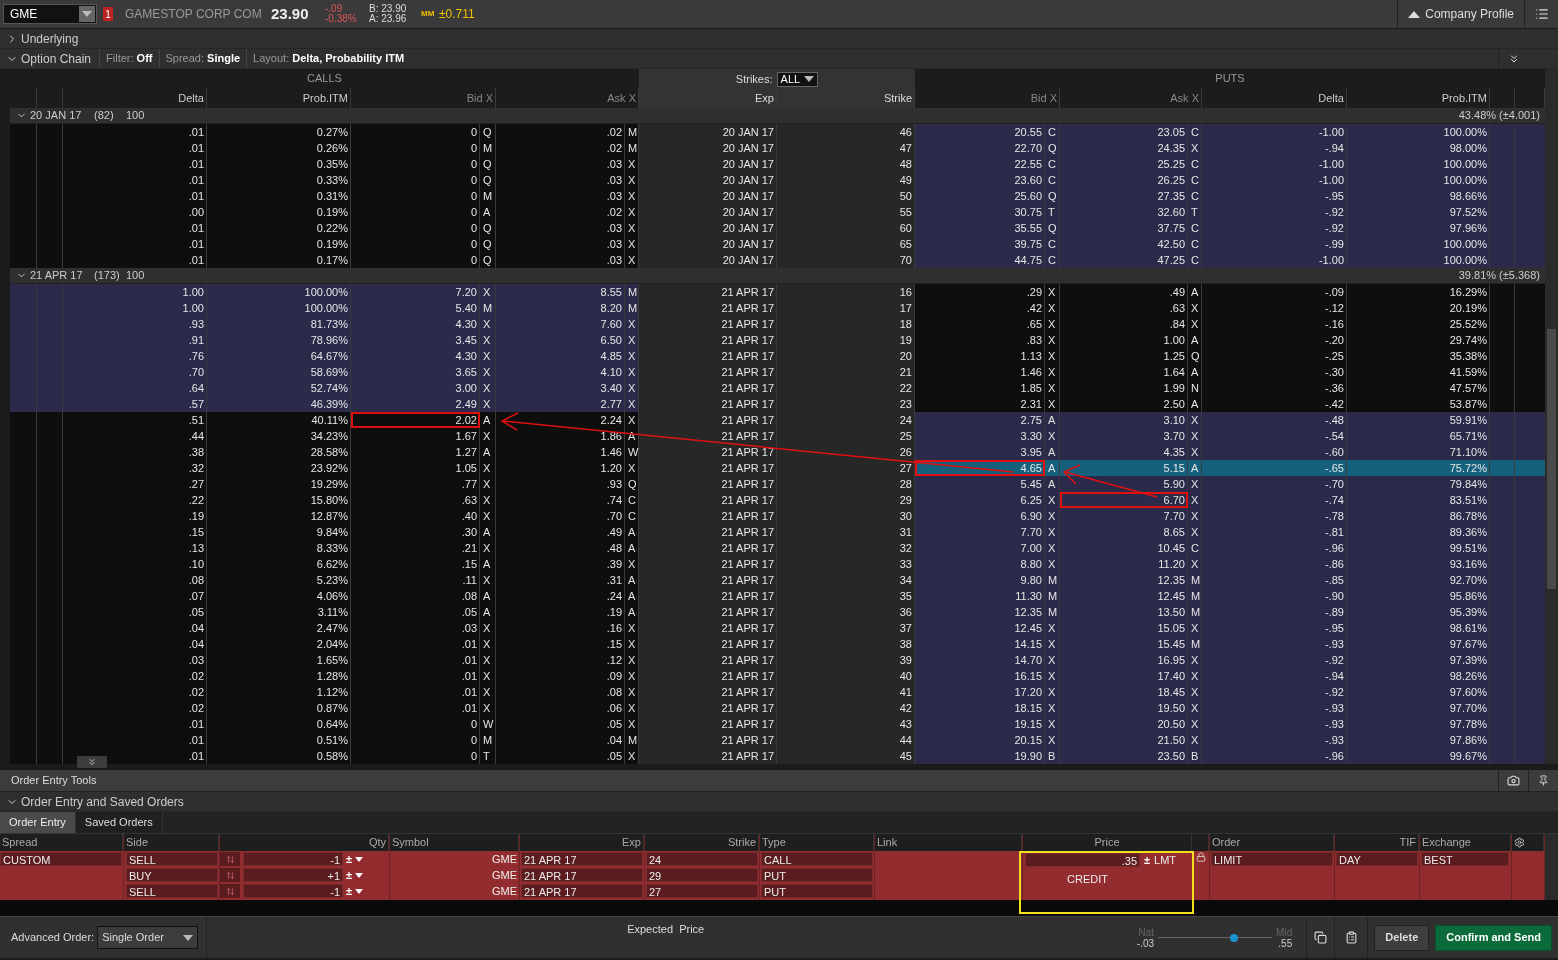 This screenshot has height=960, width=1558. What do you see at coordinates (50, 58) in the screenshot?
I see `section-toggle: Option Chain` at bounding box center [50, 58].